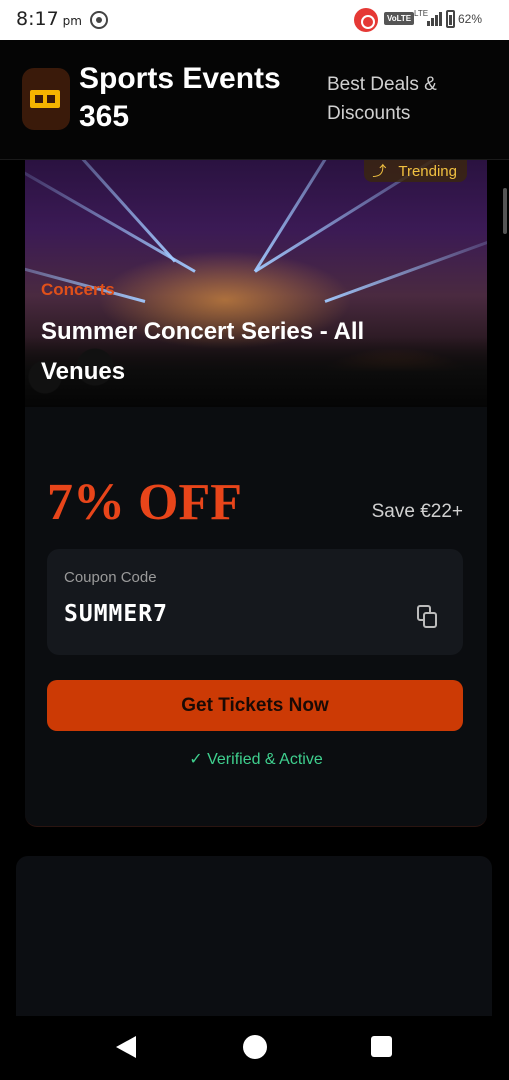 This screenshot has width=509, height=1080. Describe the element at coordinates (256, 759) in the screenshot. I see `verified-status: ✓ Verified & Active` at that location.